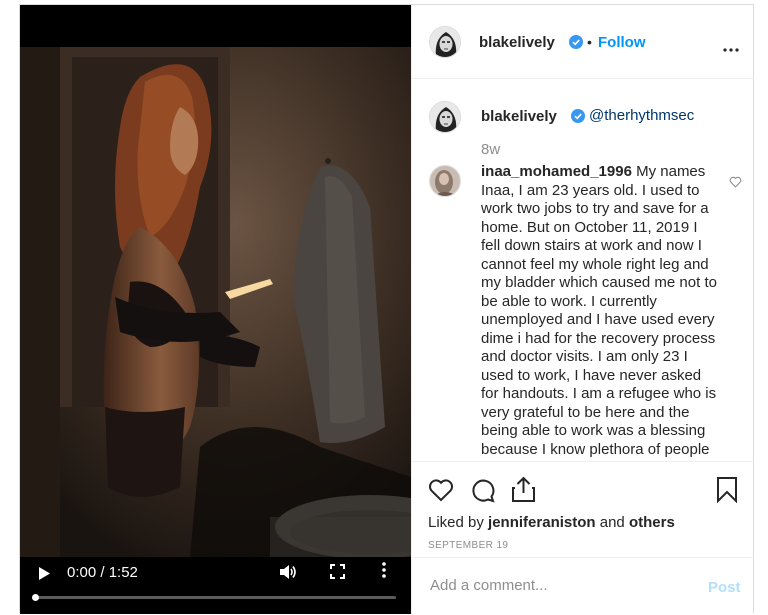  Describe the element at coordinates (384, 572) in the screenshot. I see `video-more-icon` at that location.